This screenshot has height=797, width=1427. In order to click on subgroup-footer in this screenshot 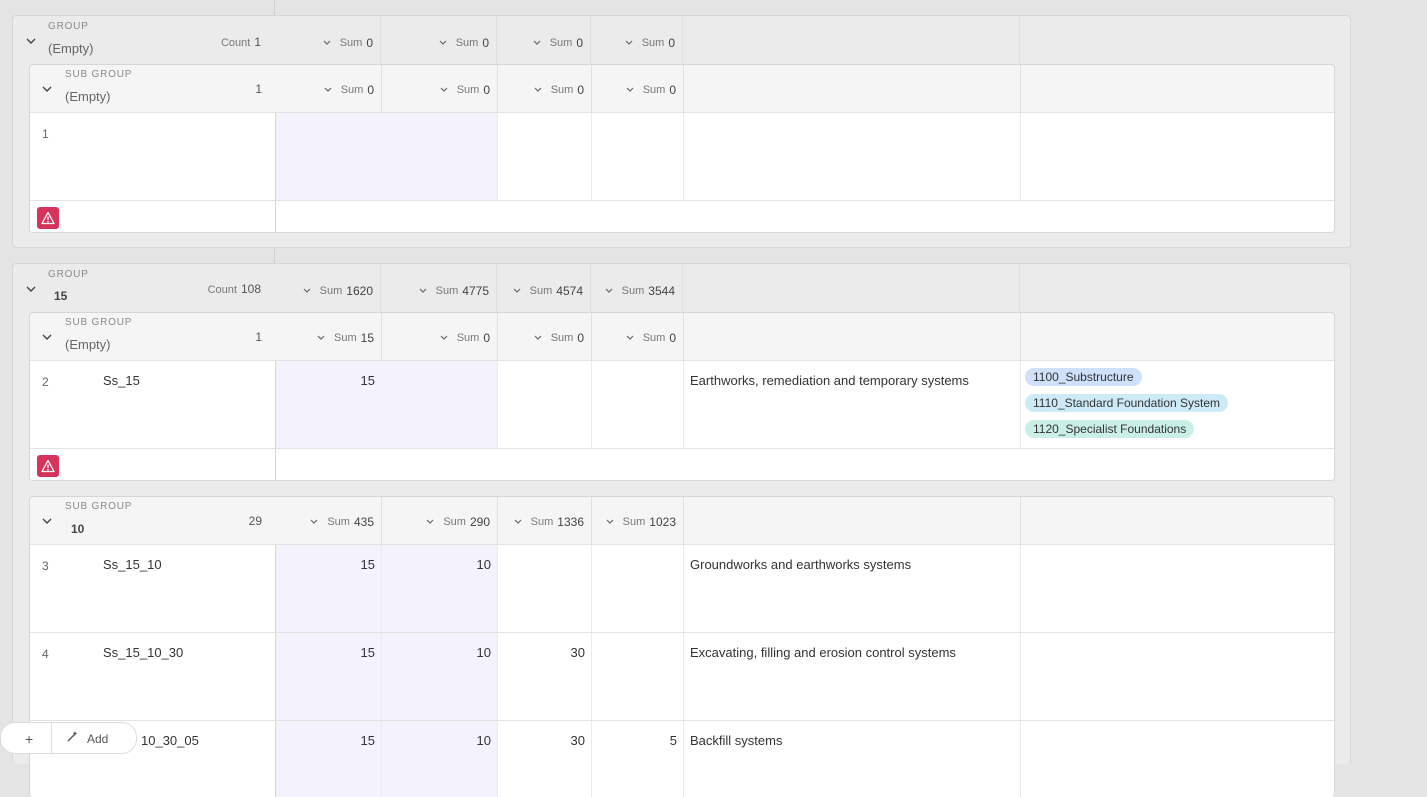, I will do `click(682, 464)`.